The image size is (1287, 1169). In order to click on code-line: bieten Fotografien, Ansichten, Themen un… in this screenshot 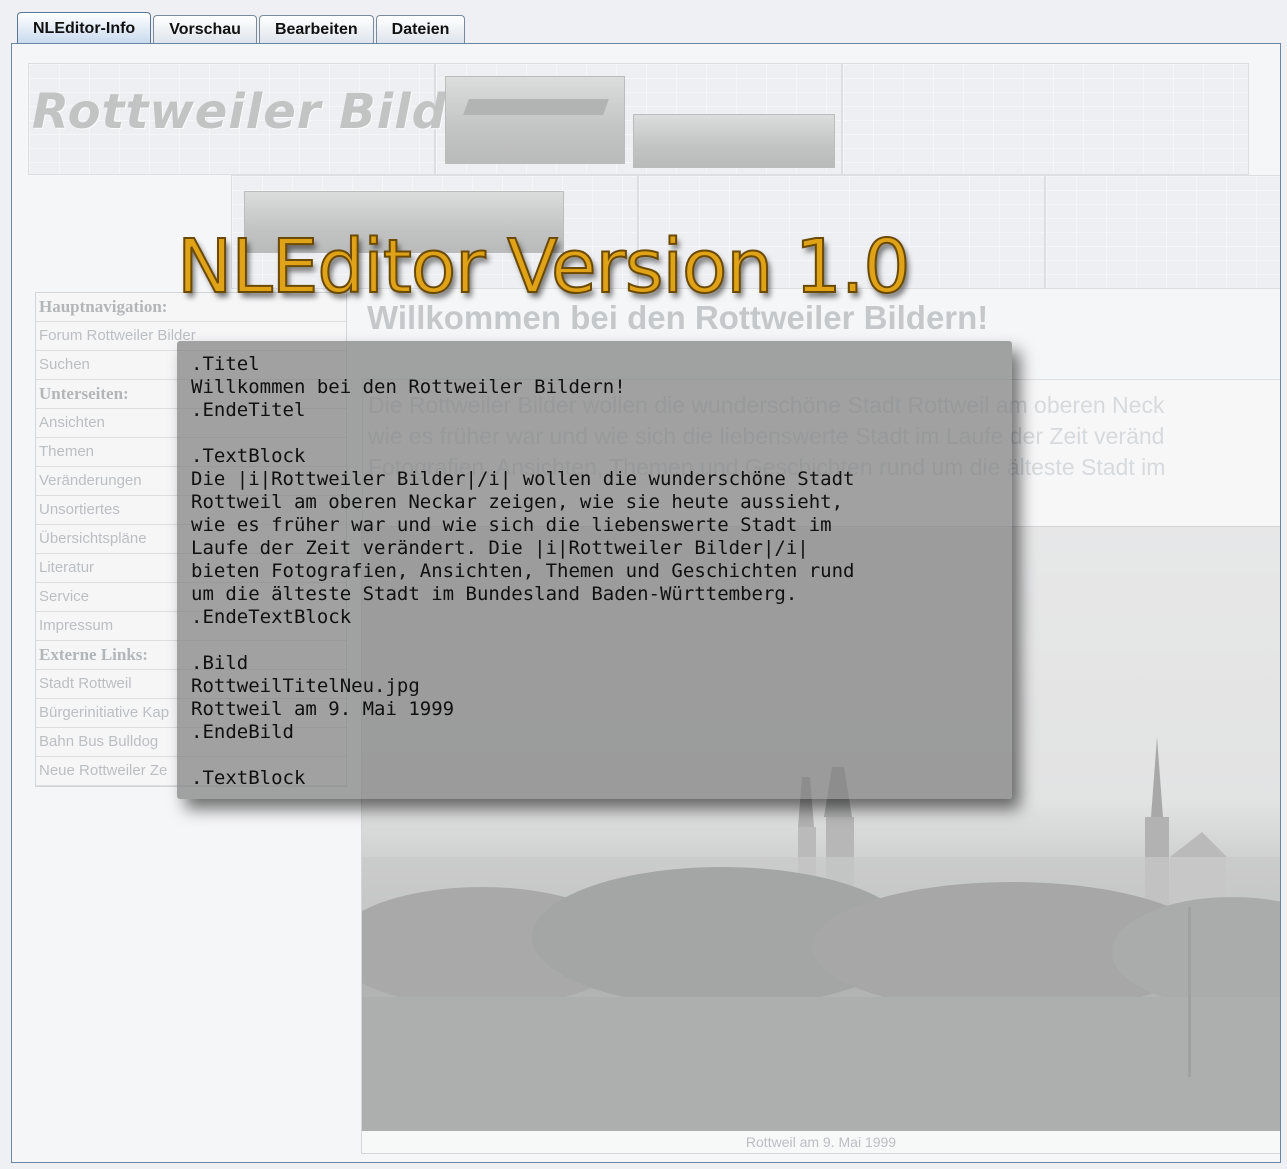, I will do `click(523, 571)`.